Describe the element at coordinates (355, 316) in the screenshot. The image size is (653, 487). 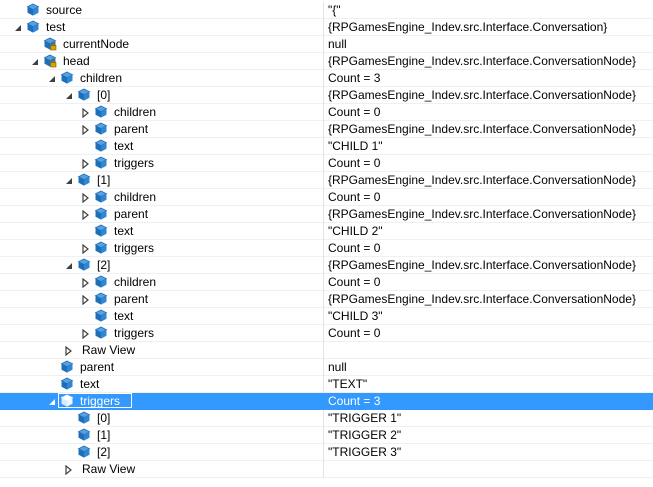
I see `variable-value: "CHILD 3"` at that location.